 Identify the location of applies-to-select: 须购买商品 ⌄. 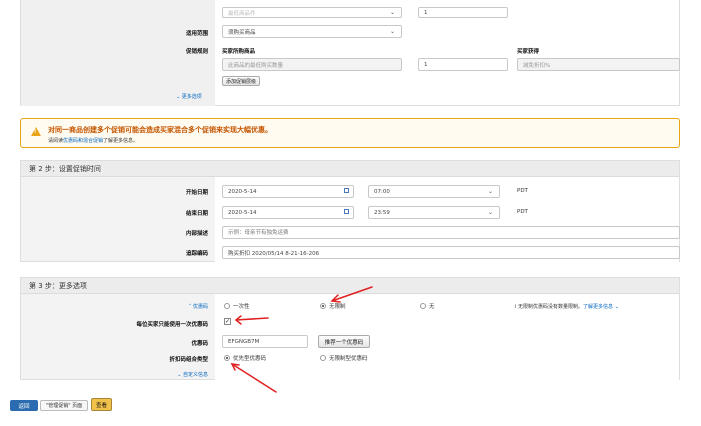
(312, 31).